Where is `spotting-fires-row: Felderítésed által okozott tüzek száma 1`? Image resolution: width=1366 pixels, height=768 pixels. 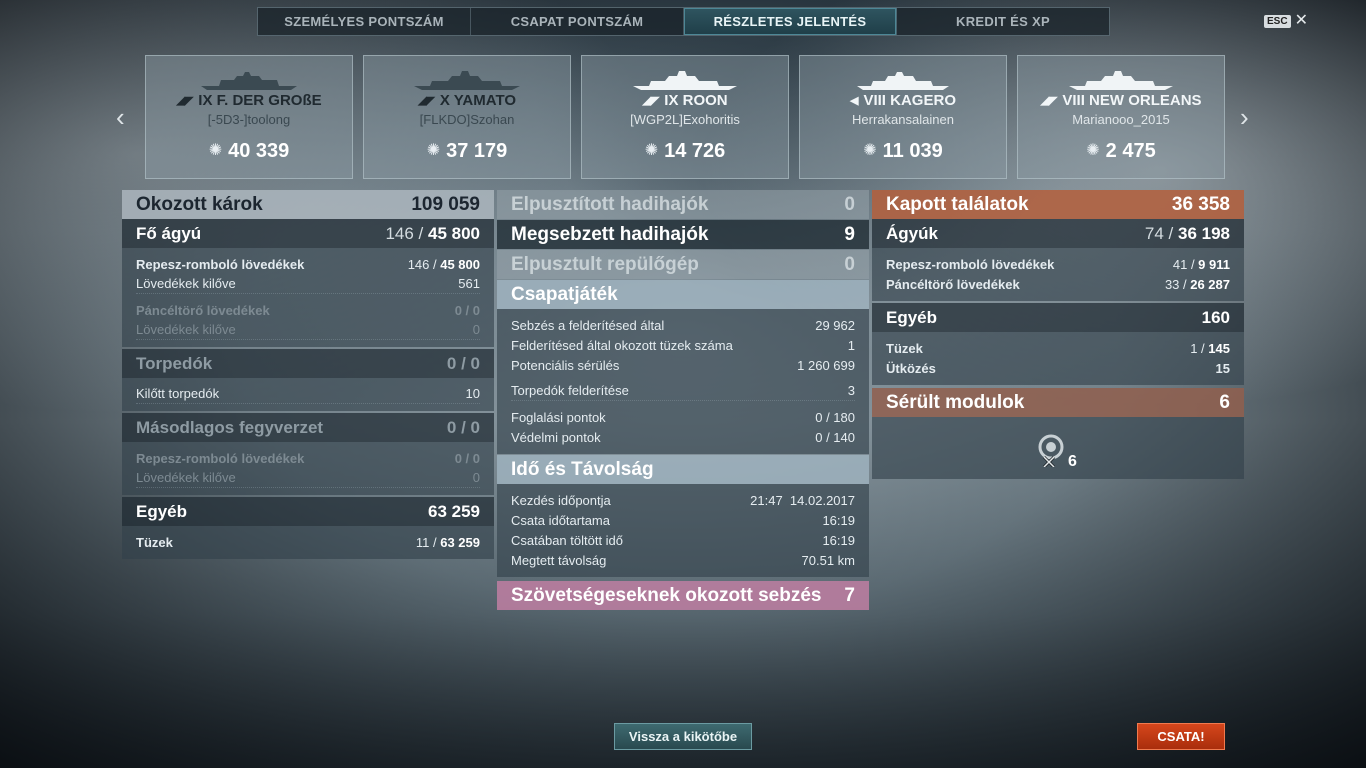
spotting-fires-row: Felderítésed által okozott tüzek száma 1 is located at coordinates (683, 345).